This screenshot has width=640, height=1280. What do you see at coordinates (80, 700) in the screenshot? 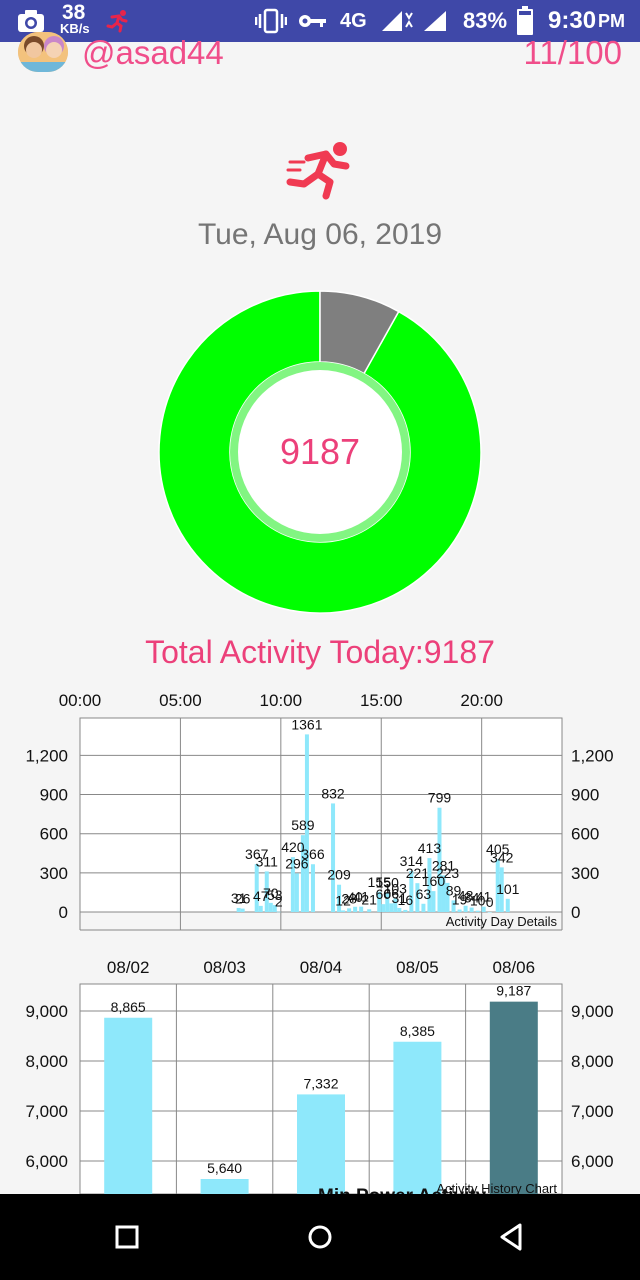
I see `x-tick-label: 00:00` at bounding box center [80, 700].